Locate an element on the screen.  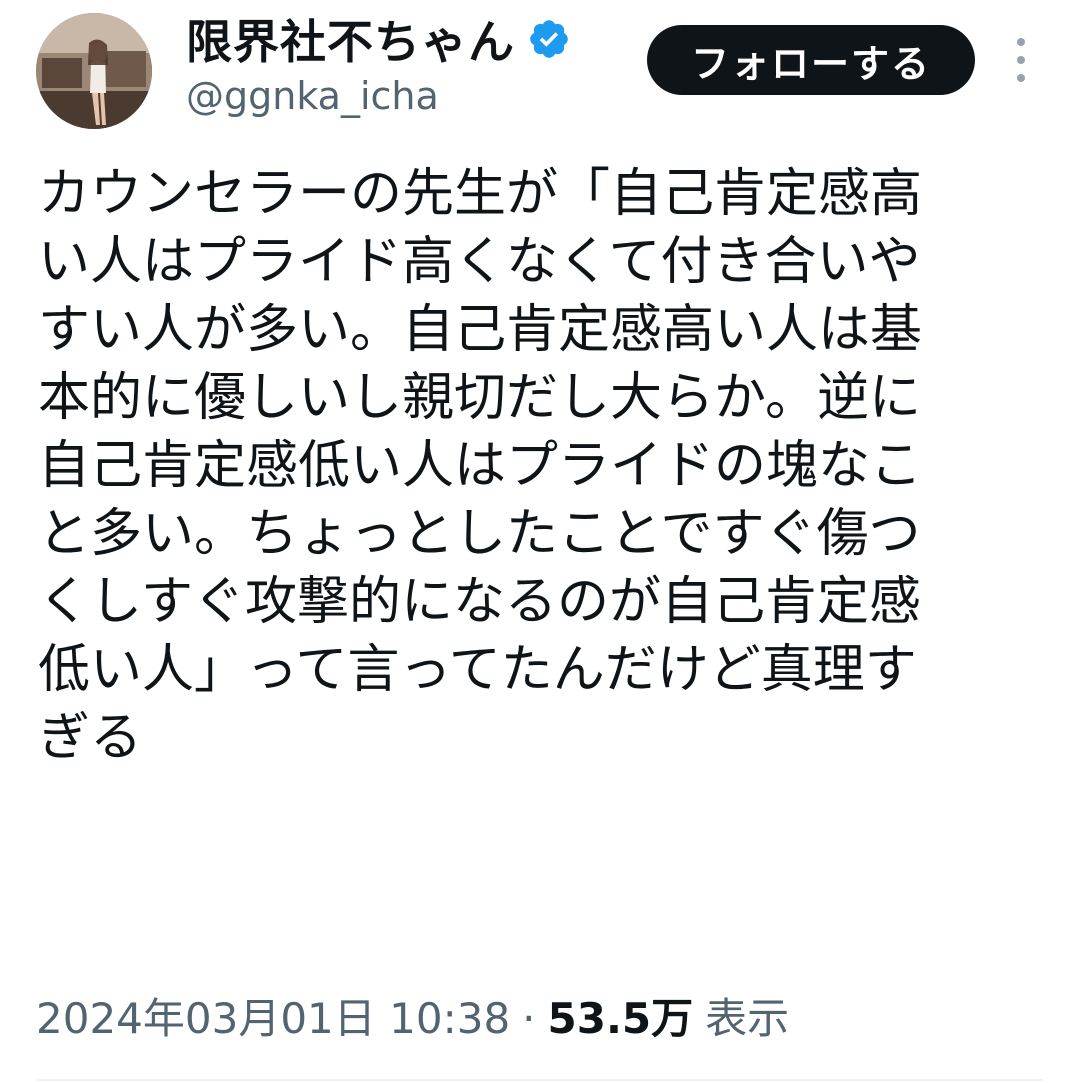
tweet-meta: 2024年03月01日 10:38 · 53.5万 表示 is located at coordinates (412, 1015).